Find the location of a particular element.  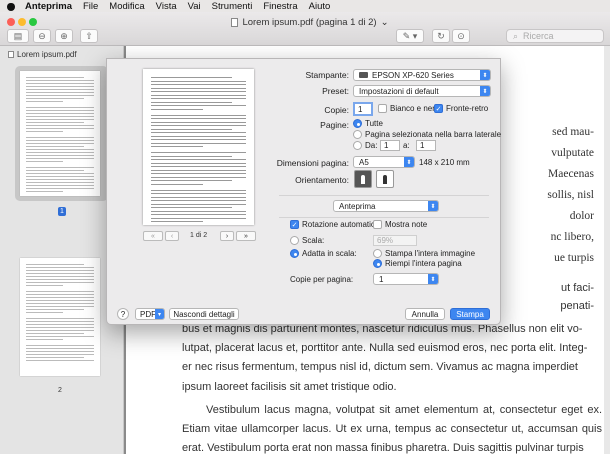

radio-dot is located at coordinates (377, 253).